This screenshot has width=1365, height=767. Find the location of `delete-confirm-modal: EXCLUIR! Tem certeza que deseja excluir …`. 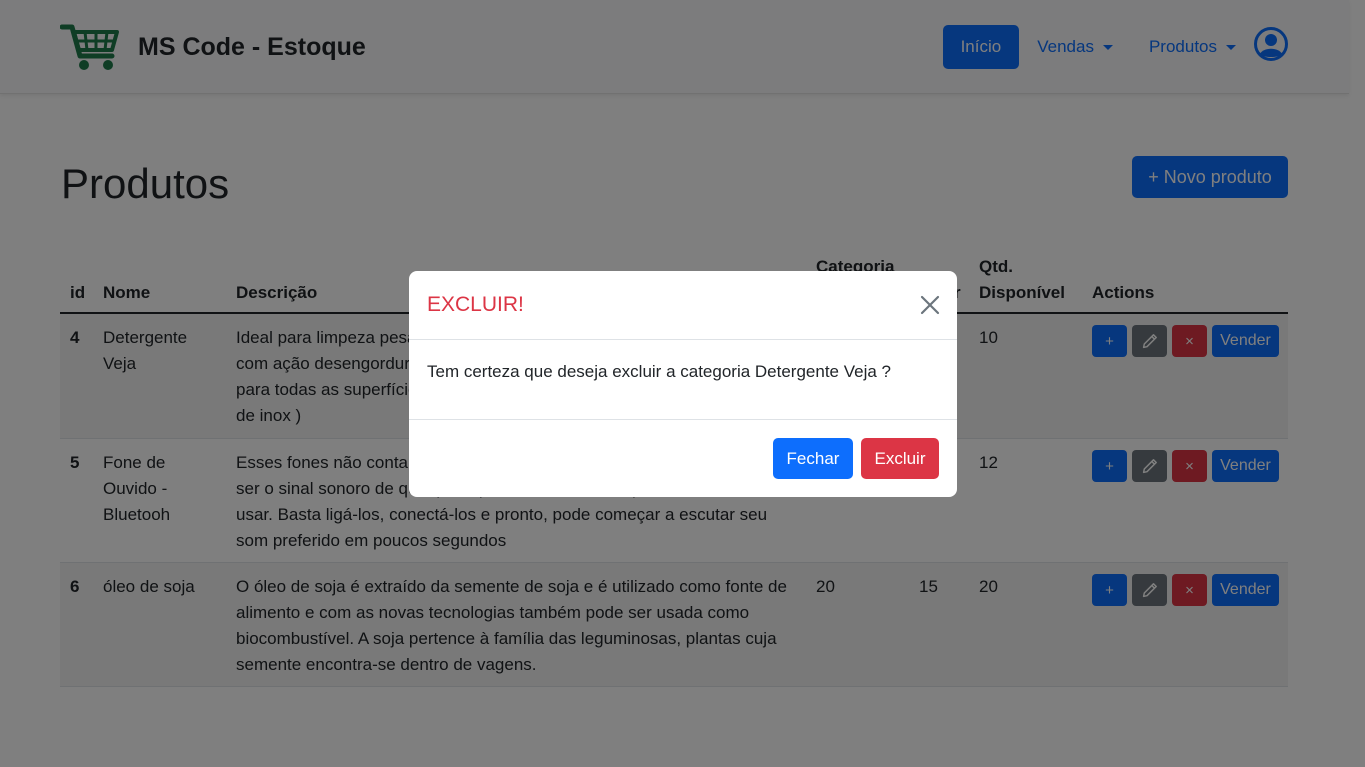

delete-confirm-modal: EXCLUIR! Tem certeza que deseja excluir … is located at coordinates (683, 384).